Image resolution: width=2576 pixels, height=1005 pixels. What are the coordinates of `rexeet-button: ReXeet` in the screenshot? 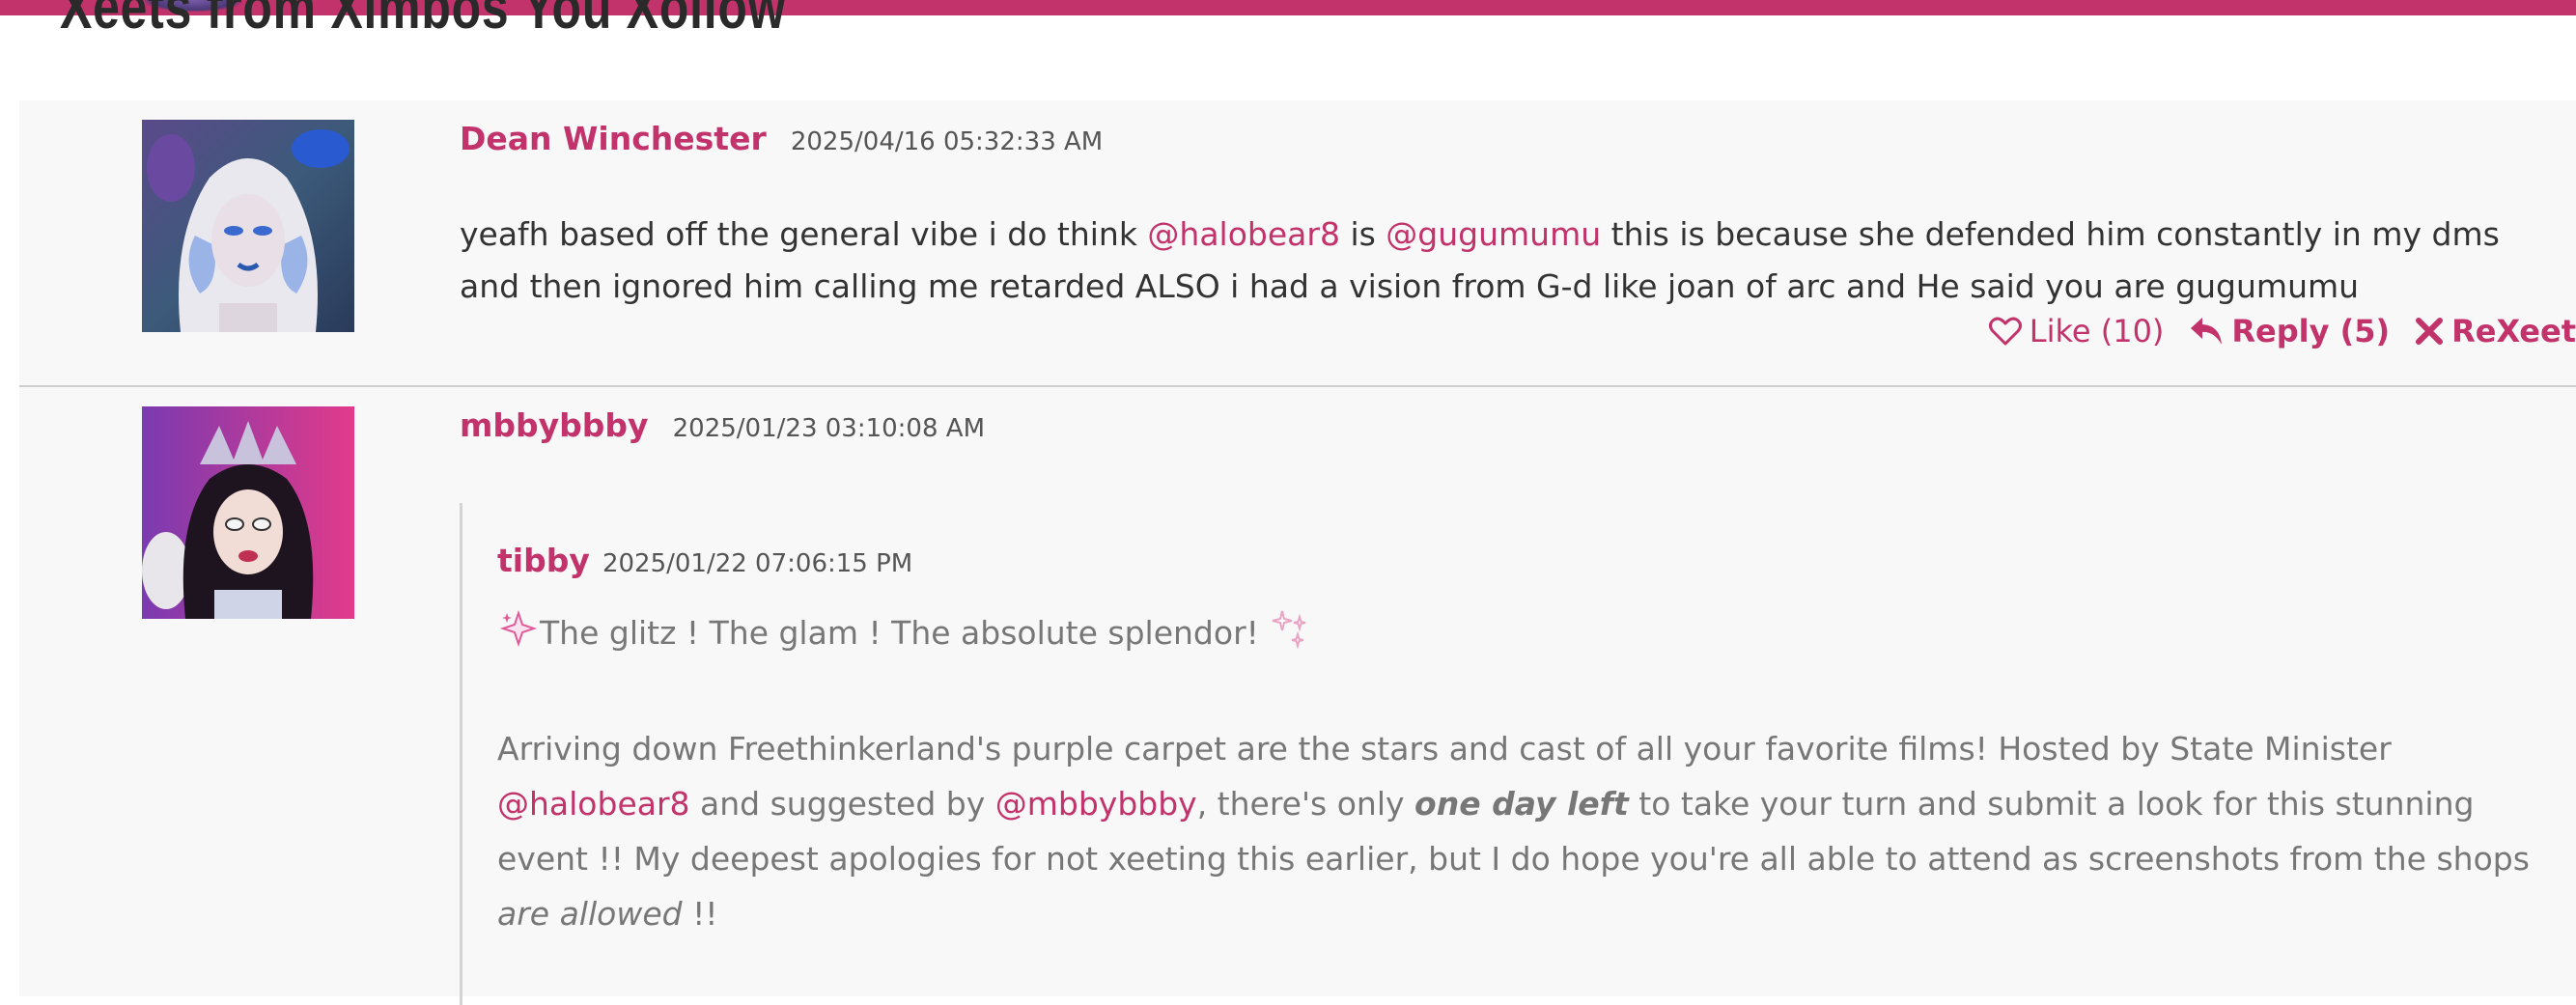 It's located at (2496, 331).